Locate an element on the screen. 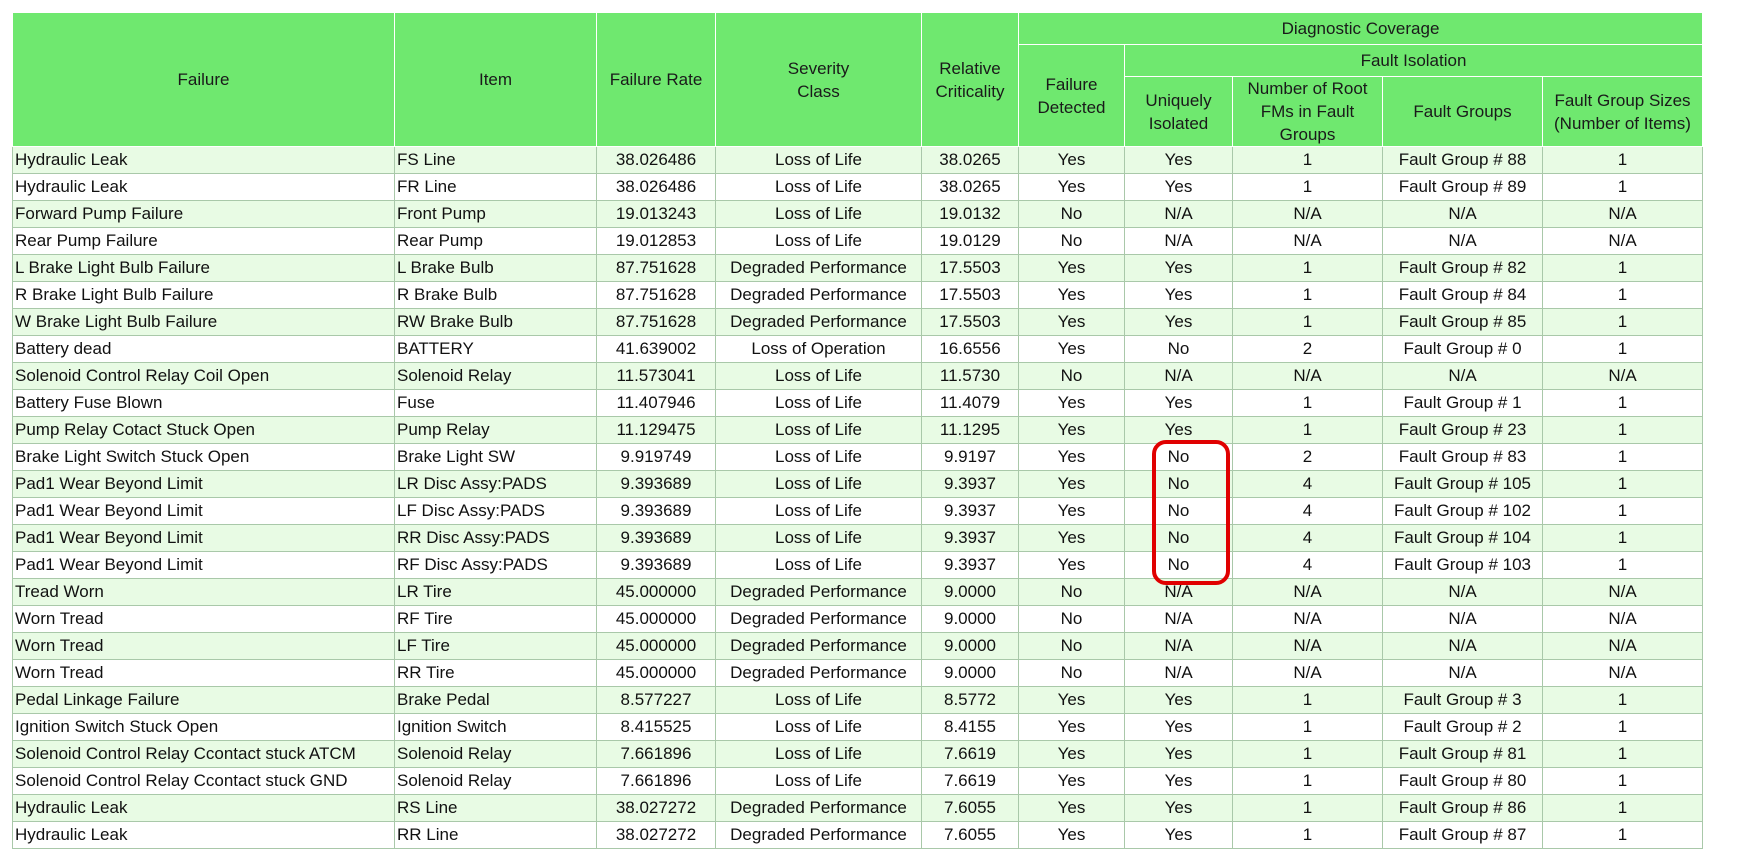 This screenshot has width=1749, height=850. item-cell: Solenoid Relay is located at coordinates (495, 754).